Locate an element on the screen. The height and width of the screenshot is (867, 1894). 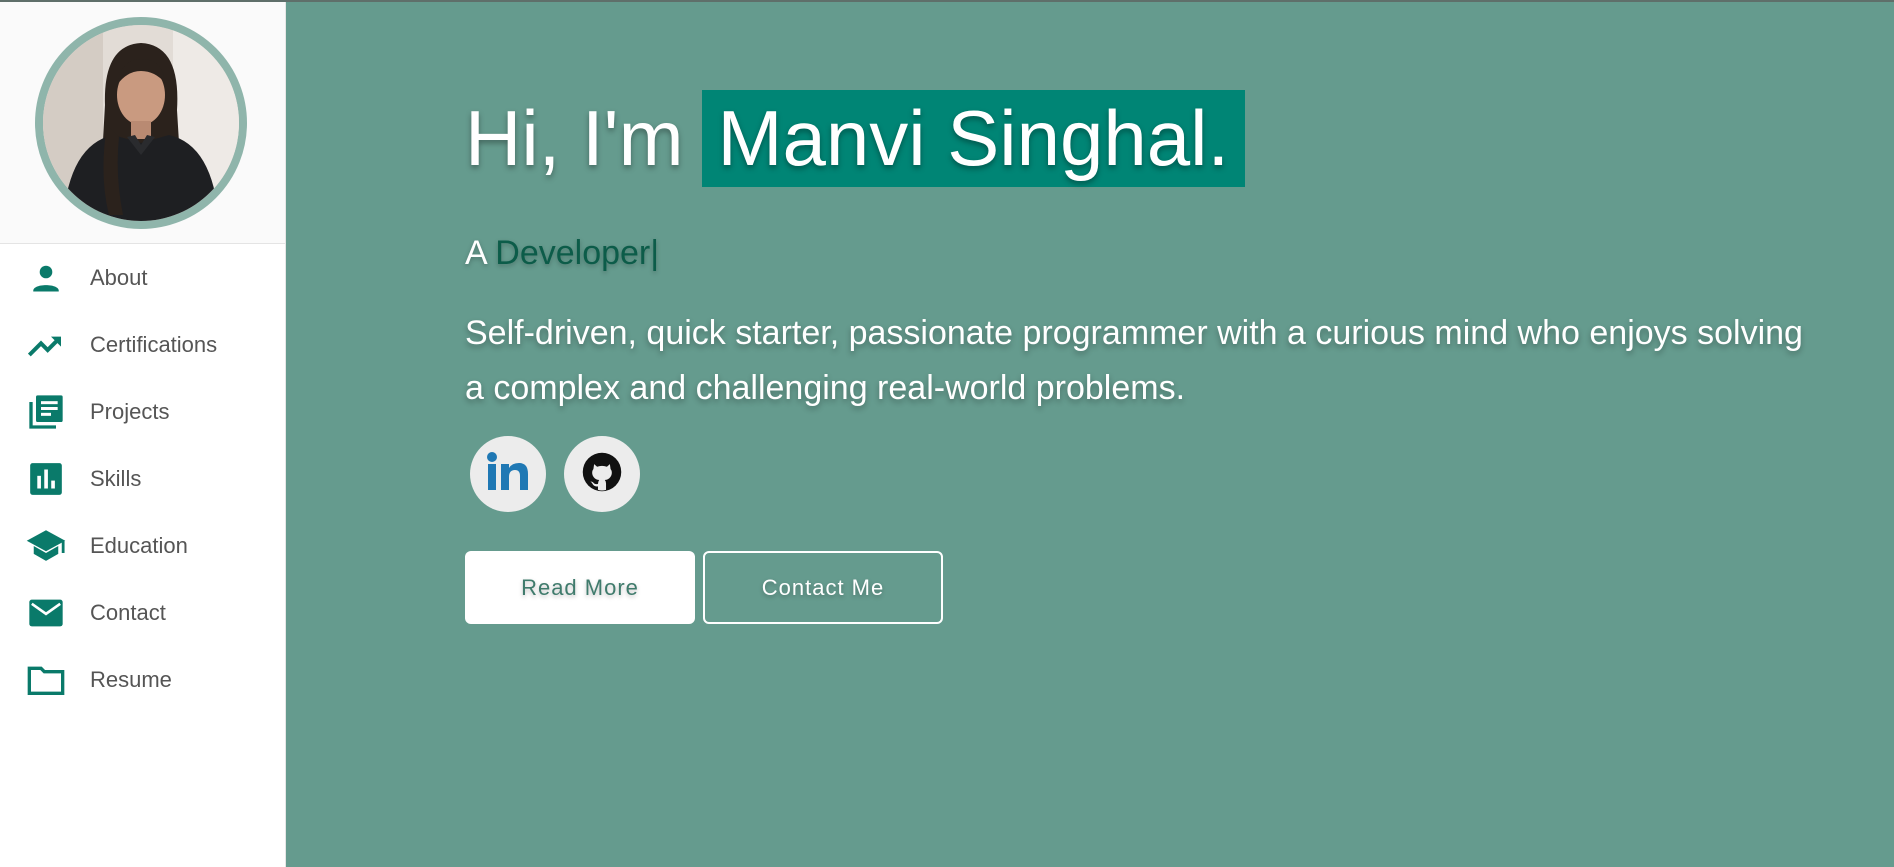
sidebar-item-projects: Projects is located at coordinates (142, 411).